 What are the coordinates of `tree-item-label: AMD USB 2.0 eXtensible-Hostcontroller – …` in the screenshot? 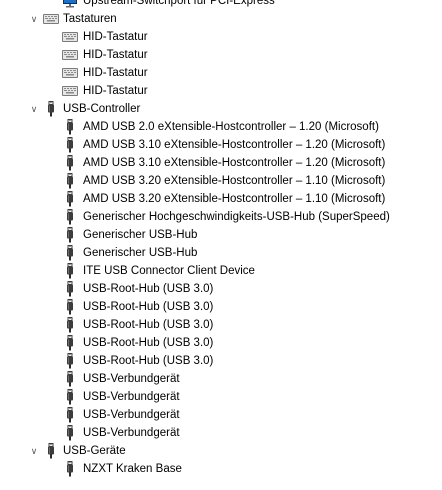 It's located at (231, 127).